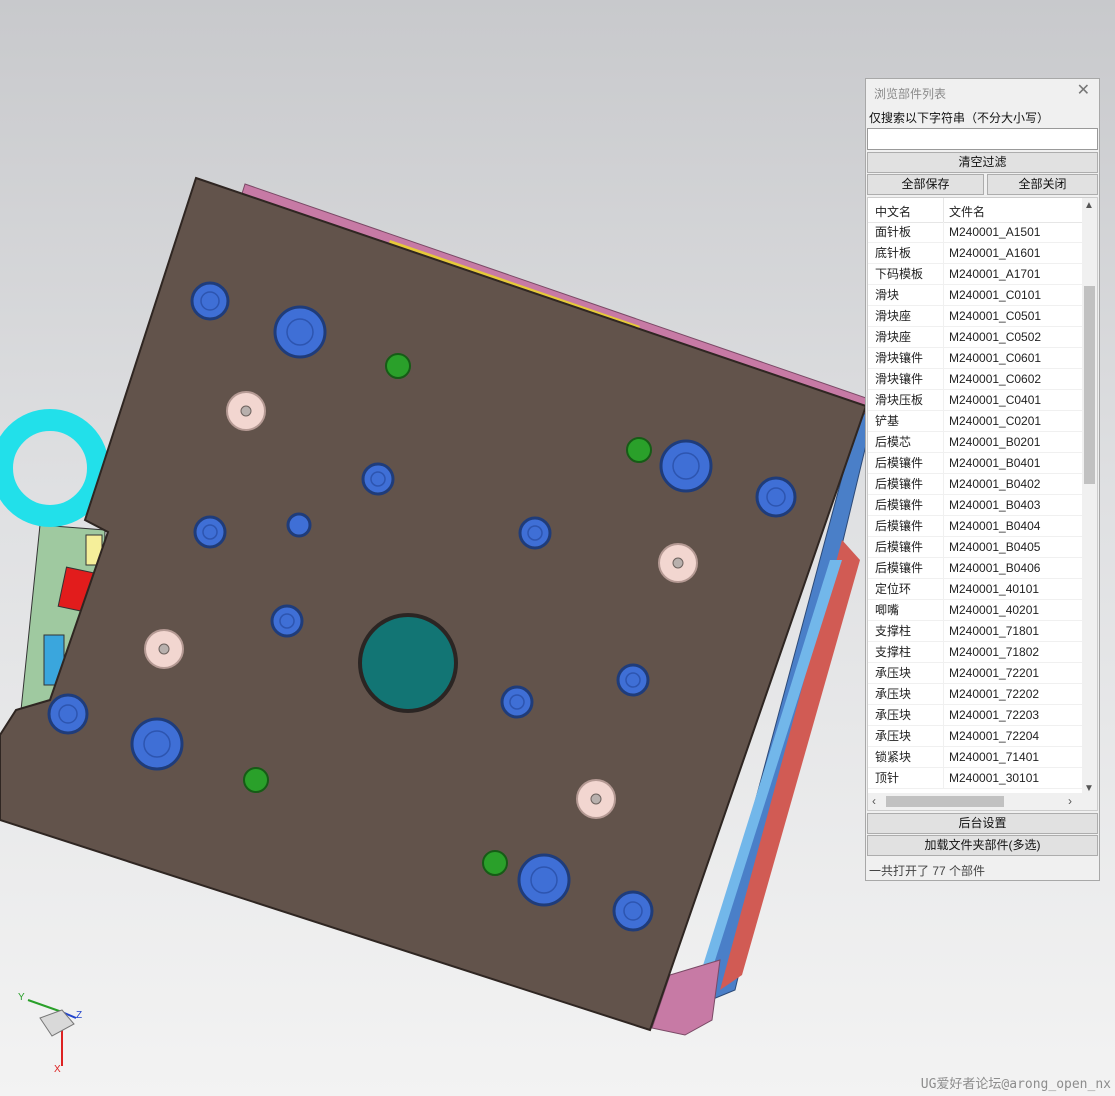 Image resolution: width=1115 pixels, height=1096 pixels. Describe the element at coordinates (995, 295) in the screenshot. I see `part-file-name: M240001_C0101` at that location.